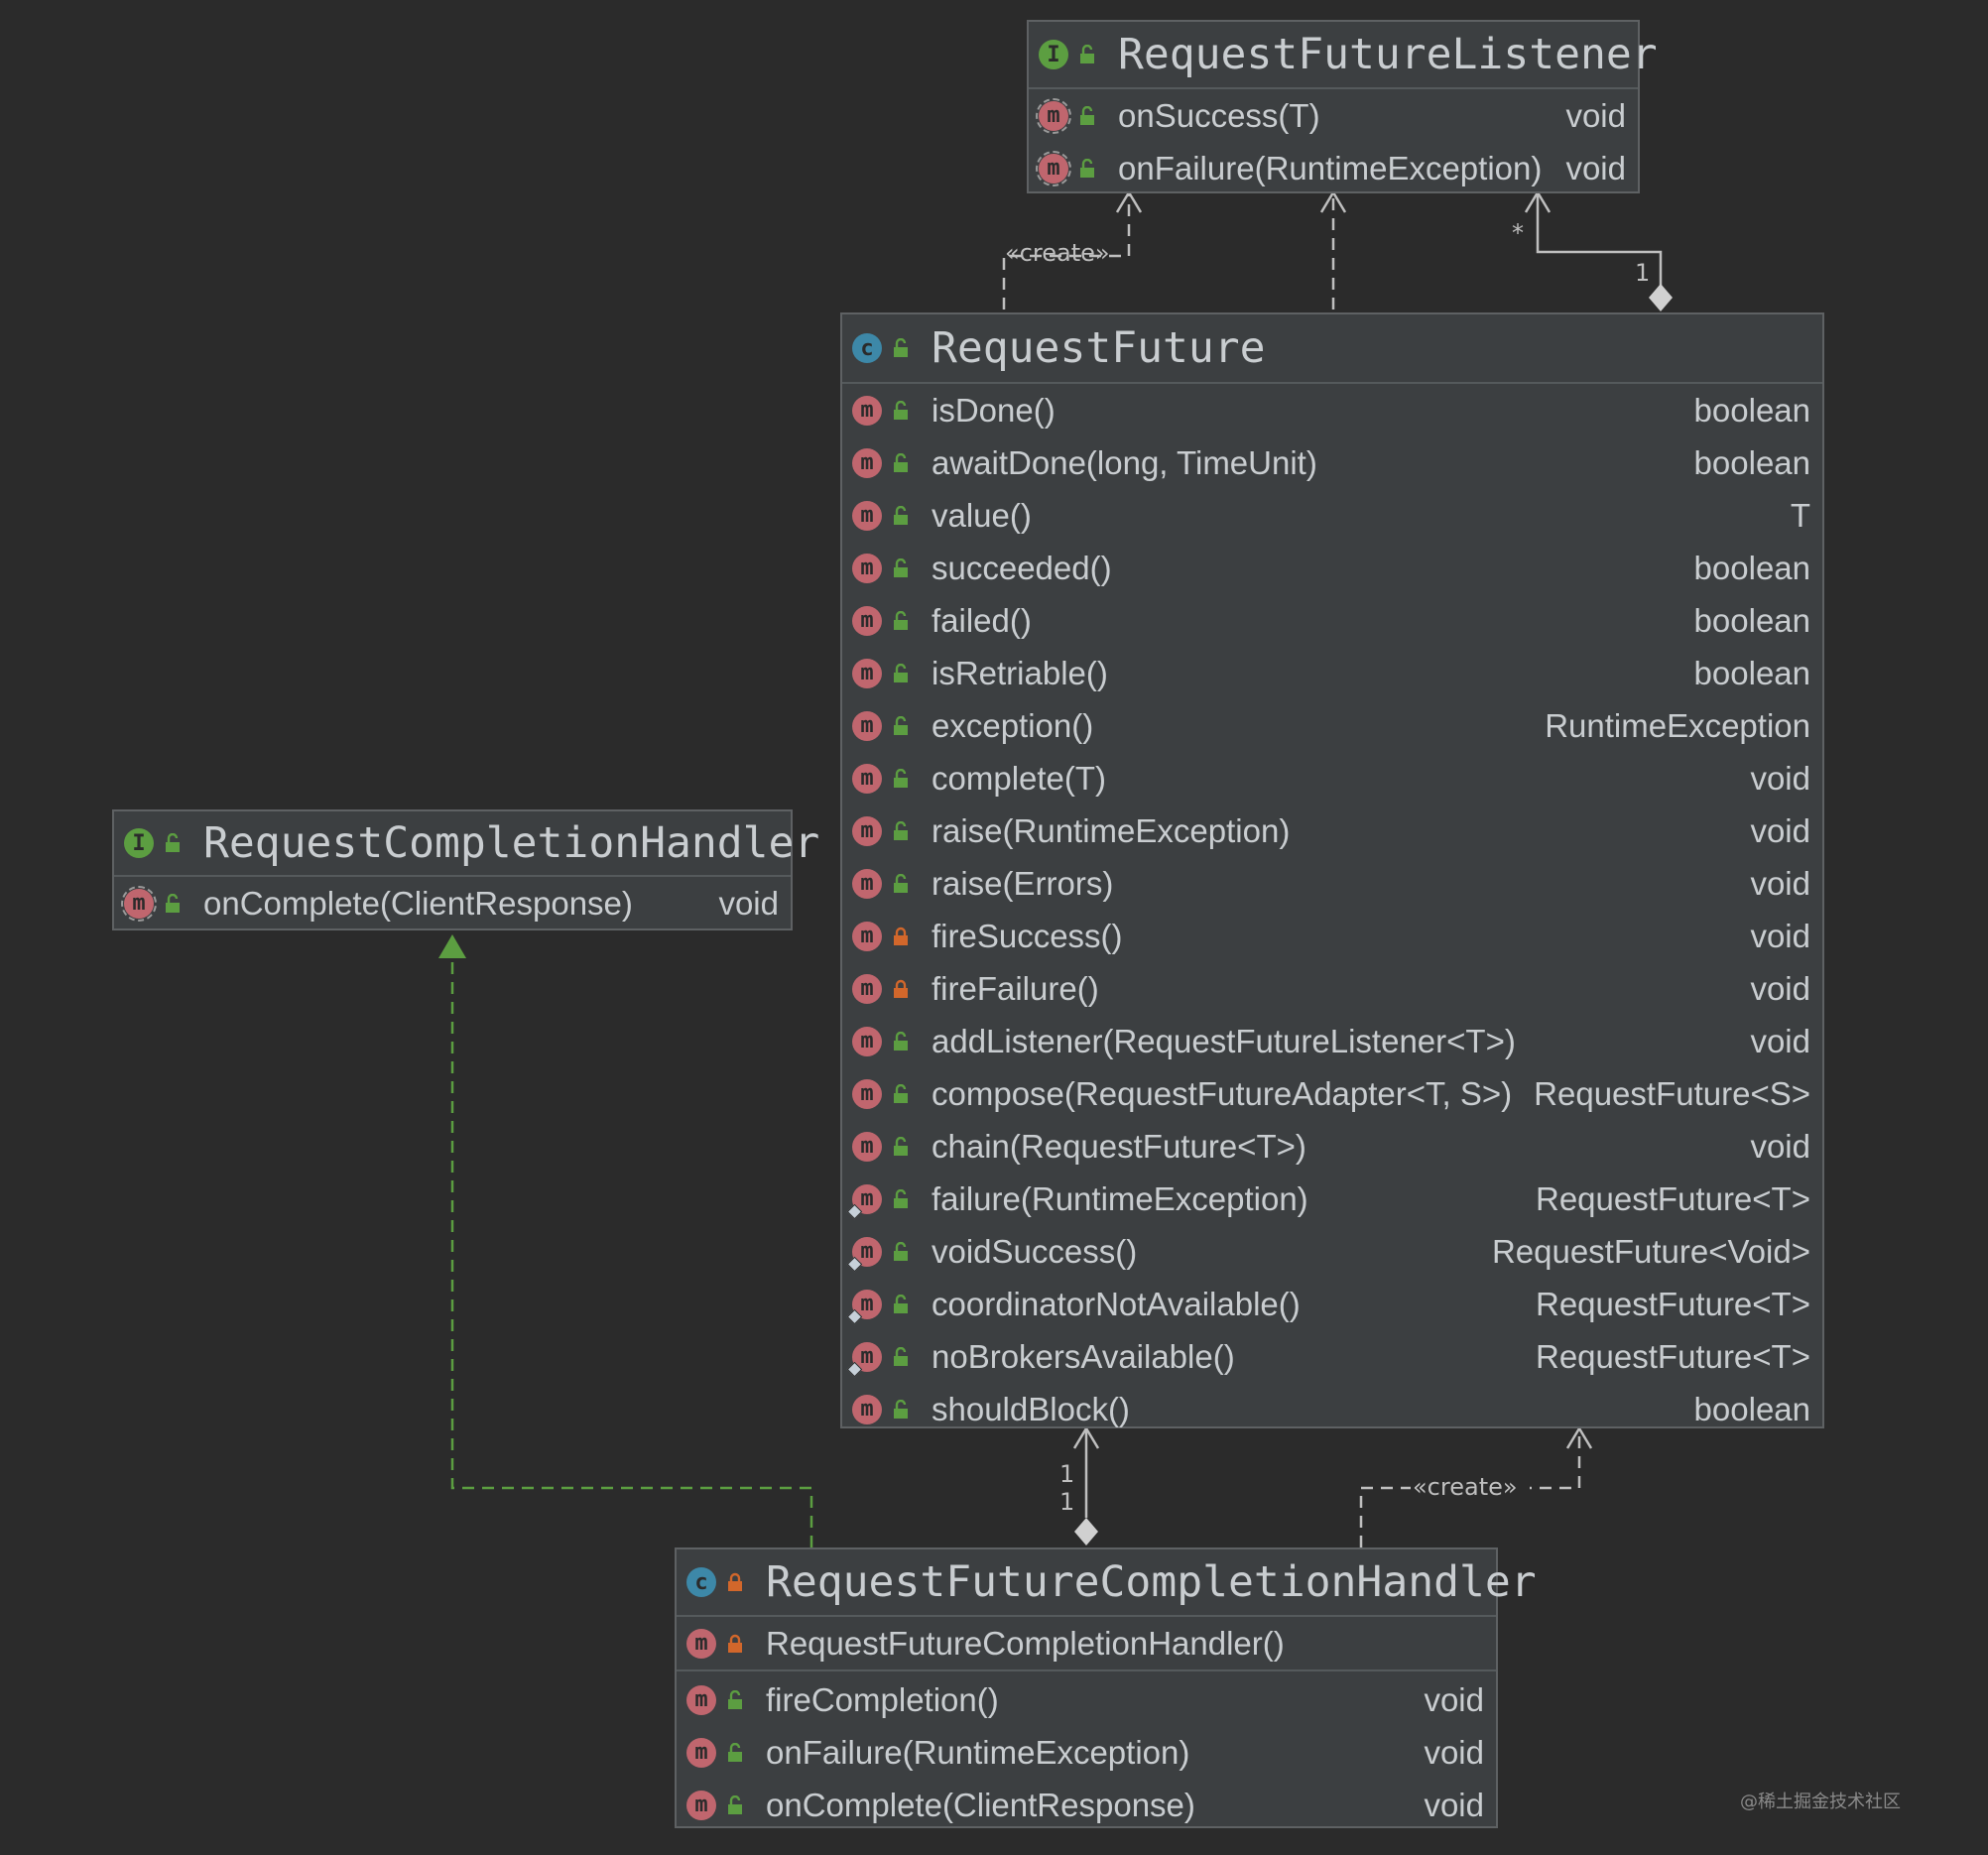  I want to click on method-name: value(), so click(982, 515).